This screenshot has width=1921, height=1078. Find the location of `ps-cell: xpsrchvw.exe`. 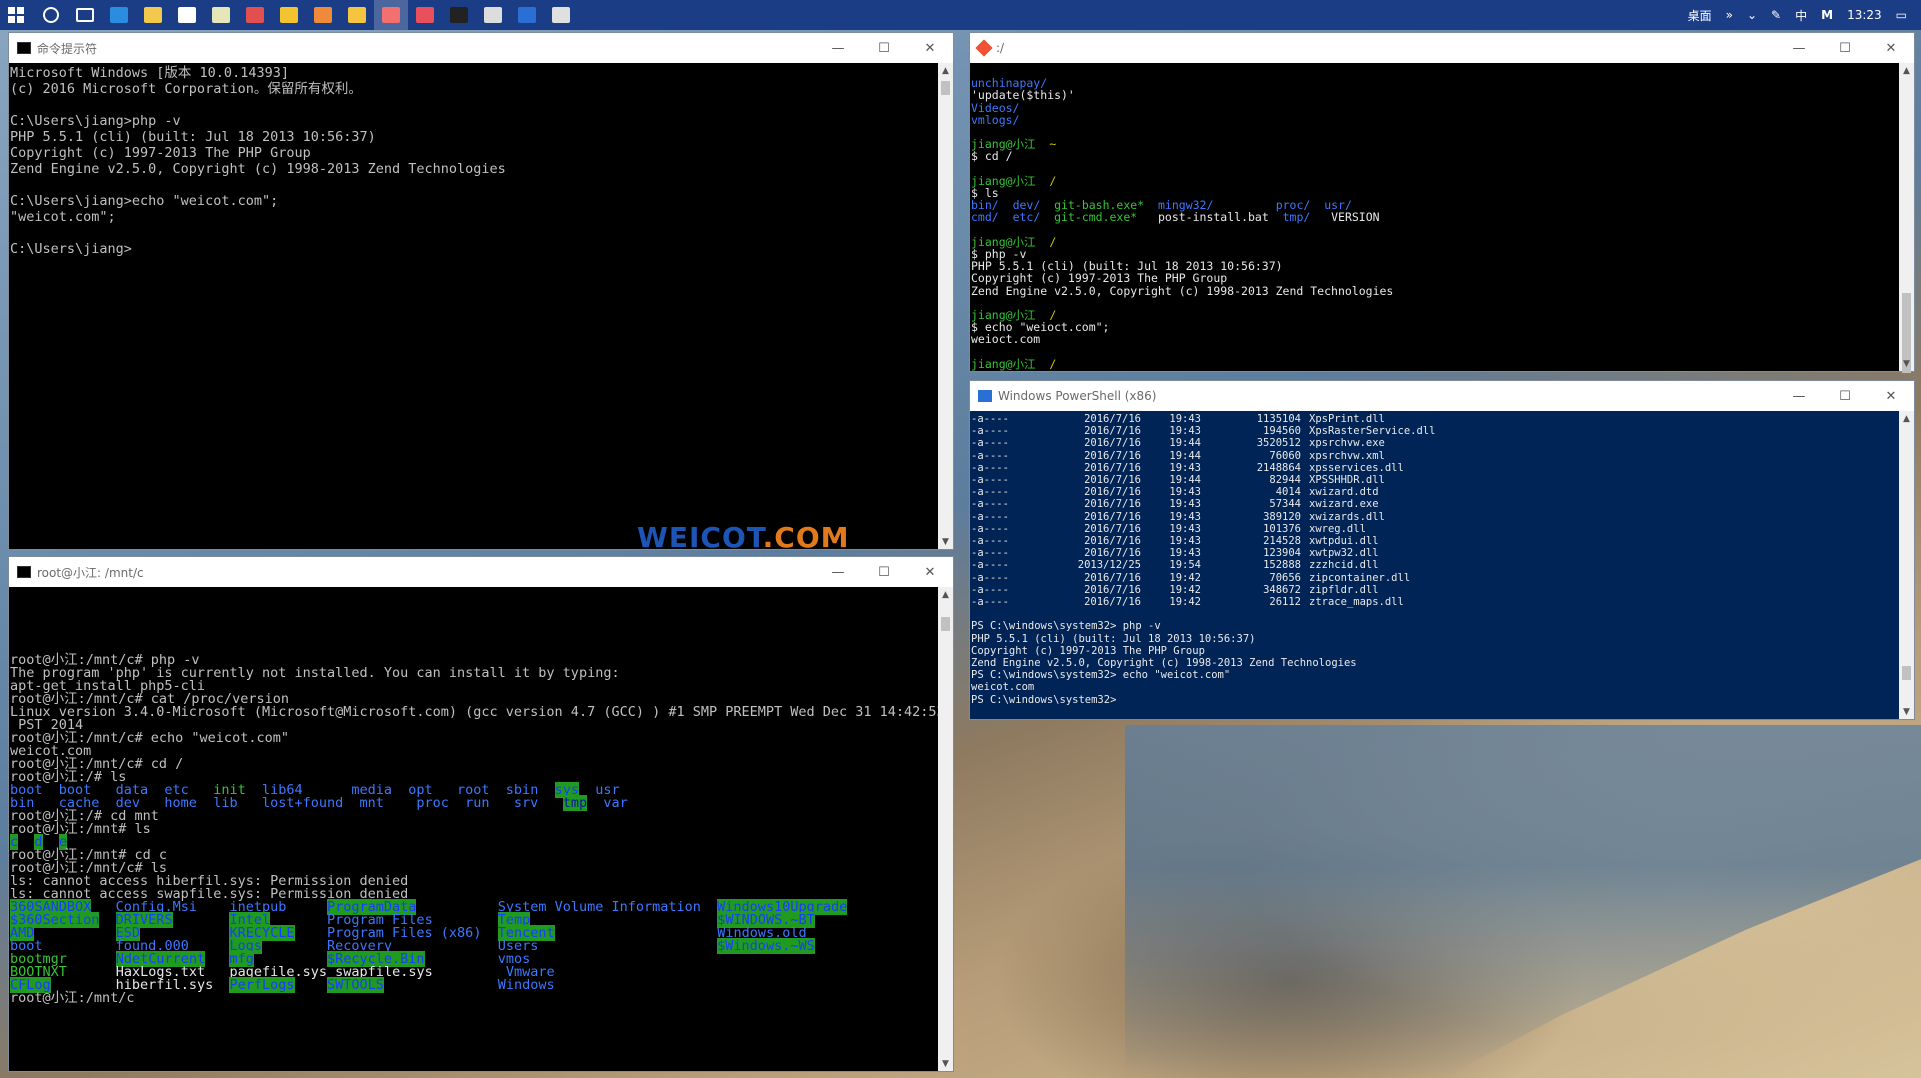

ps-cell: xpsrchvw.exe is located at coordinates (1347, 443).